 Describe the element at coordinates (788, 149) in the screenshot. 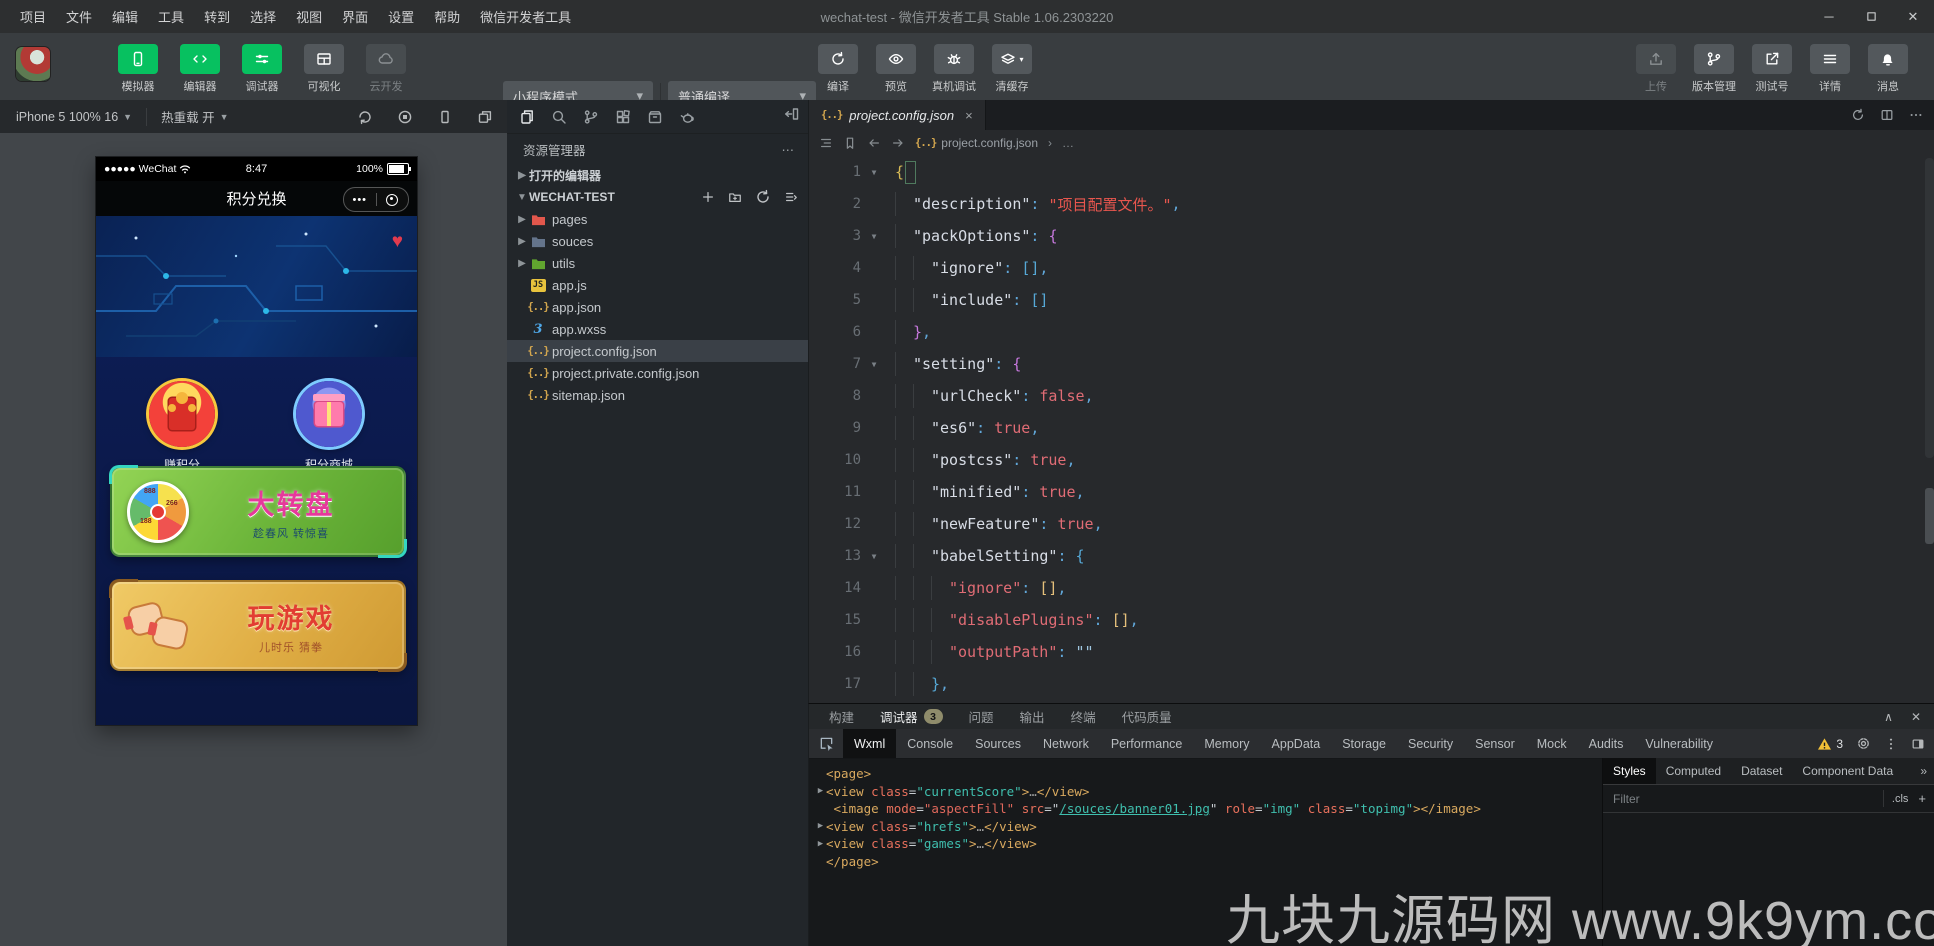

I see `more-icon: ⋯` at that location.